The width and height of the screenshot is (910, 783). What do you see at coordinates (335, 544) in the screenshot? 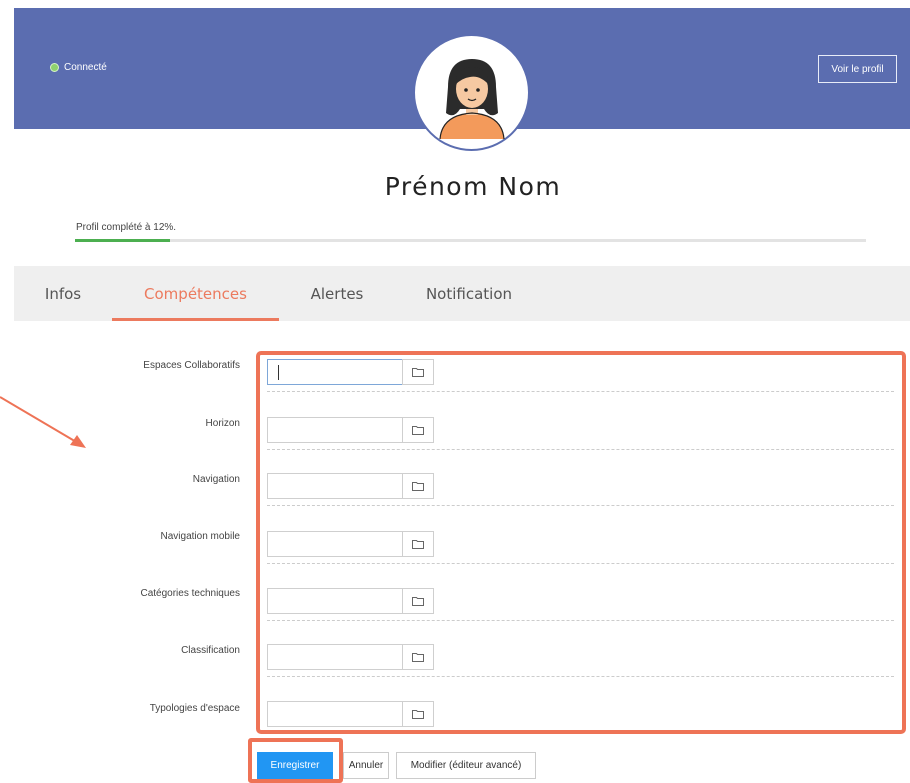
I see `navigation-mobile-input` at bounding box center [335, 544].